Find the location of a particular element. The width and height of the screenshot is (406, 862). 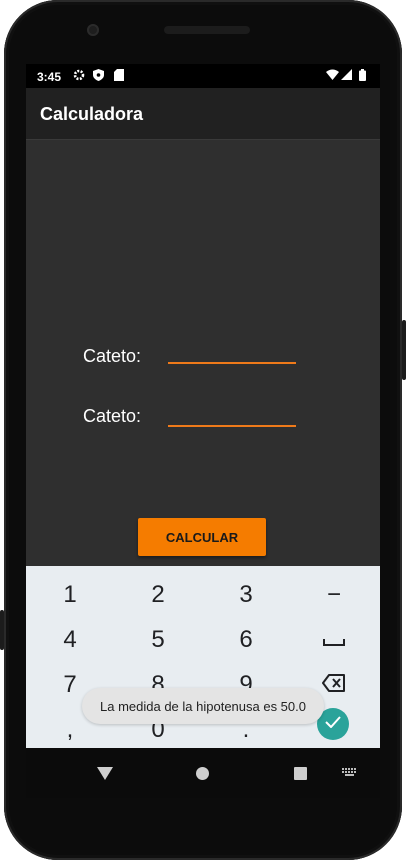

back-icon is located at coordinates (105, 773).